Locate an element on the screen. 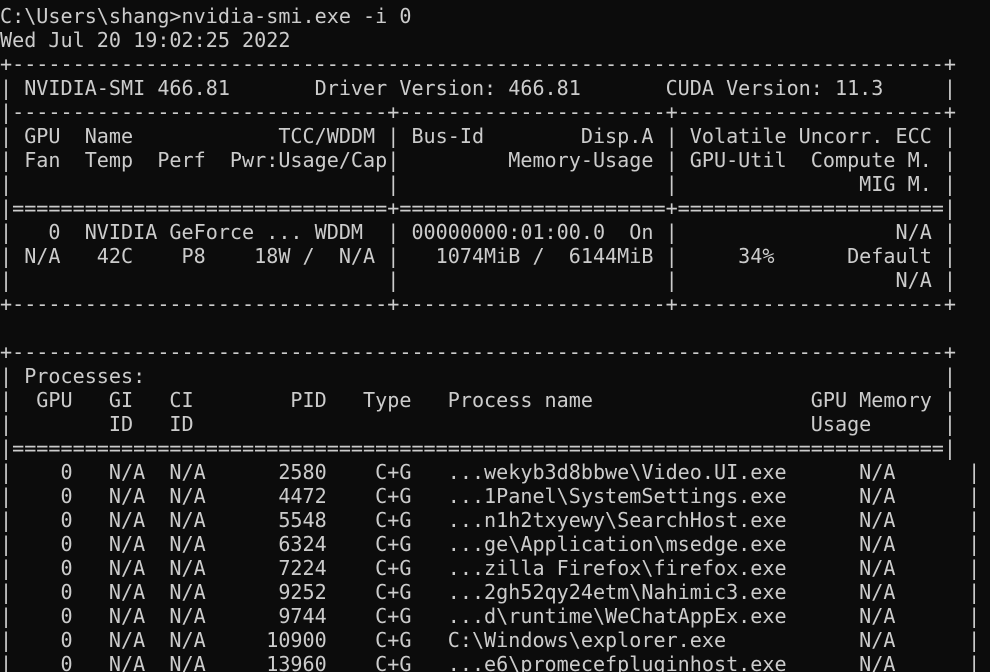 The height and width of the screenshot is (672, 990). command-line: C:\Users\shang>nvidia-smi.exe -i 0 is located at coordinates (206, 16).